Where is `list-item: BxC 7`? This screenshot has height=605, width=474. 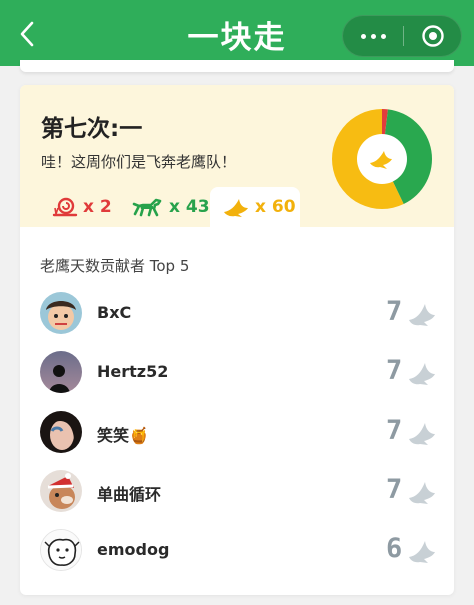
list-item: BxC 7 is located at coordinates (237, 313).